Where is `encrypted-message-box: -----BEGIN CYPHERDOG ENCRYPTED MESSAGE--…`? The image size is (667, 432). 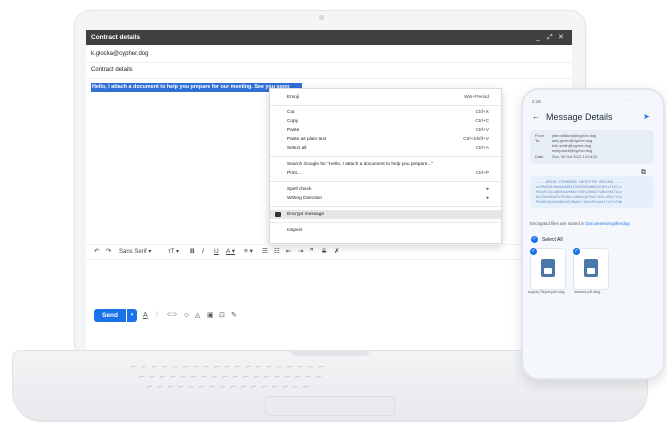 encrypted-message-box: -----BEGIN CYPHERDOG ENCRYPTED MESSAGE--… is located at coordinates (592, 192).